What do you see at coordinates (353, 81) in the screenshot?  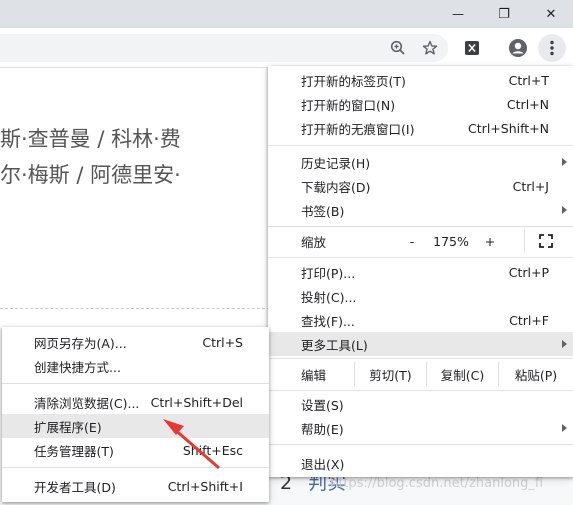 I see `menu-item-label: 打开新的标签页(T)` at bounding box center [353, 81].